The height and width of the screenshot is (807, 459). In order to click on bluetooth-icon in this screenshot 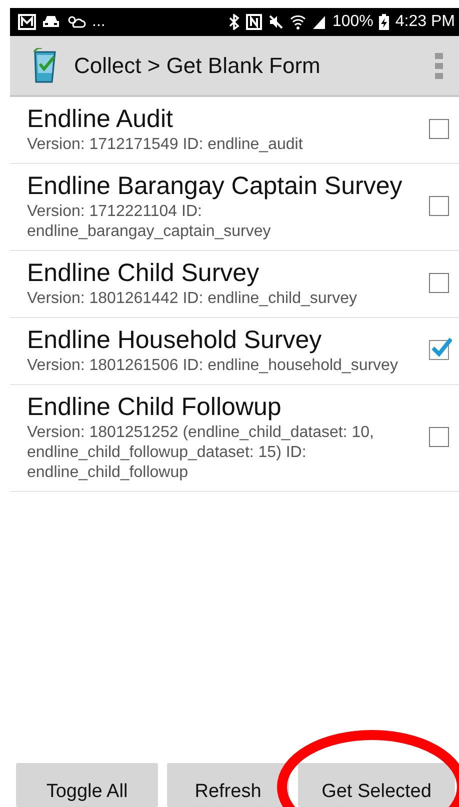, I will do `click(234, 22)`.